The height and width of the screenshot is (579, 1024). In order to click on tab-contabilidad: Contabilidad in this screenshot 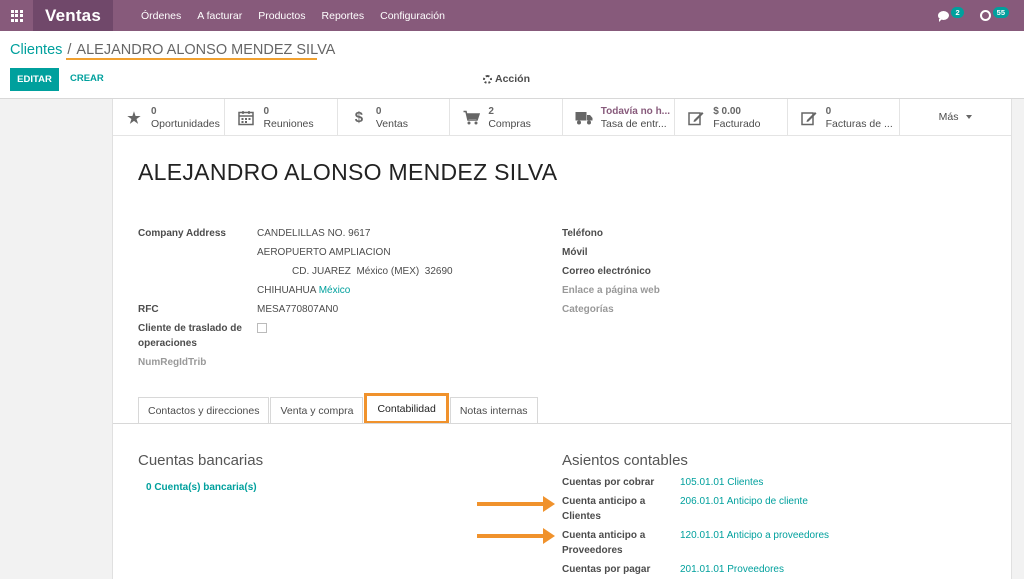, I will do `click(406, 408)`.